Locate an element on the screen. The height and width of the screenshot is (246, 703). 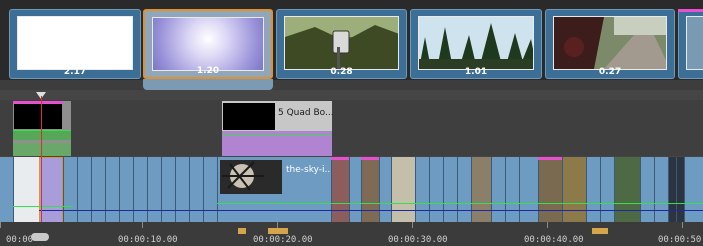
clip-duration: 1.20 is located at coordinates (208, 71).